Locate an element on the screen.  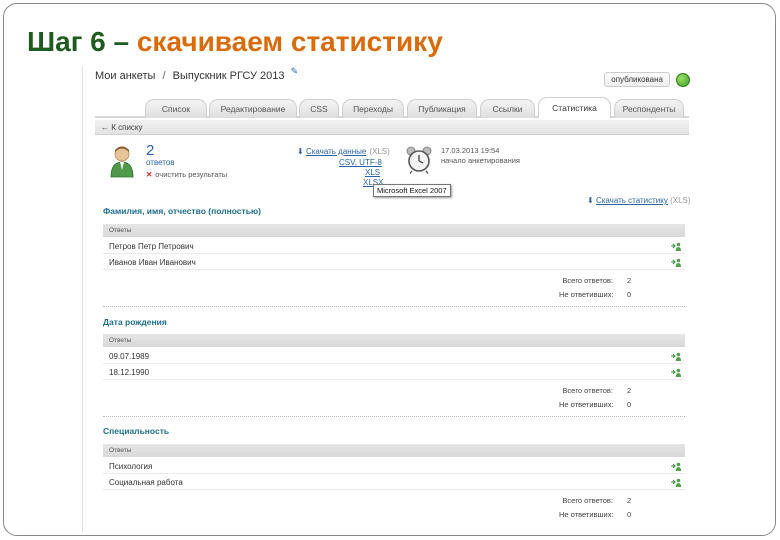
download-data-hint: (XLS) is located at coordinates (379, 151).